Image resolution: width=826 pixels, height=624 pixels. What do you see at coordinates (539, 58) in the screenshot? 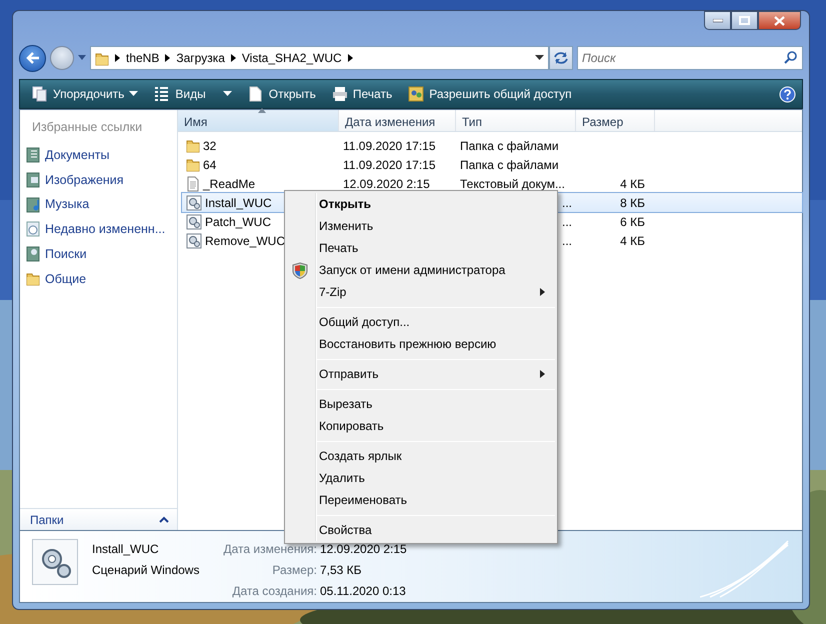
I see `dropdown-icon` at bounding box center [539, 58].